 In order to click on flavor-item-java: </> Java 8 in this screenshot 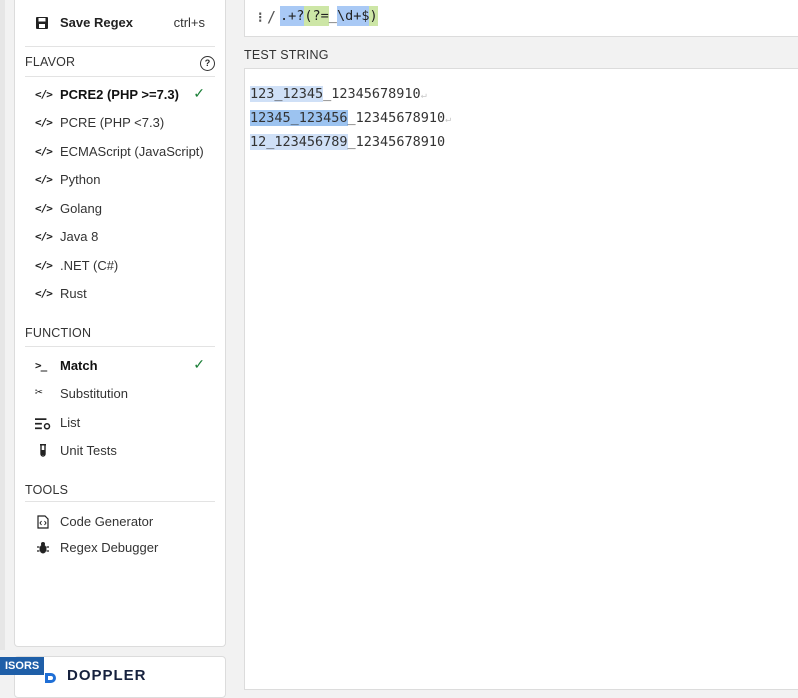, I will do `click(120, 237)`.